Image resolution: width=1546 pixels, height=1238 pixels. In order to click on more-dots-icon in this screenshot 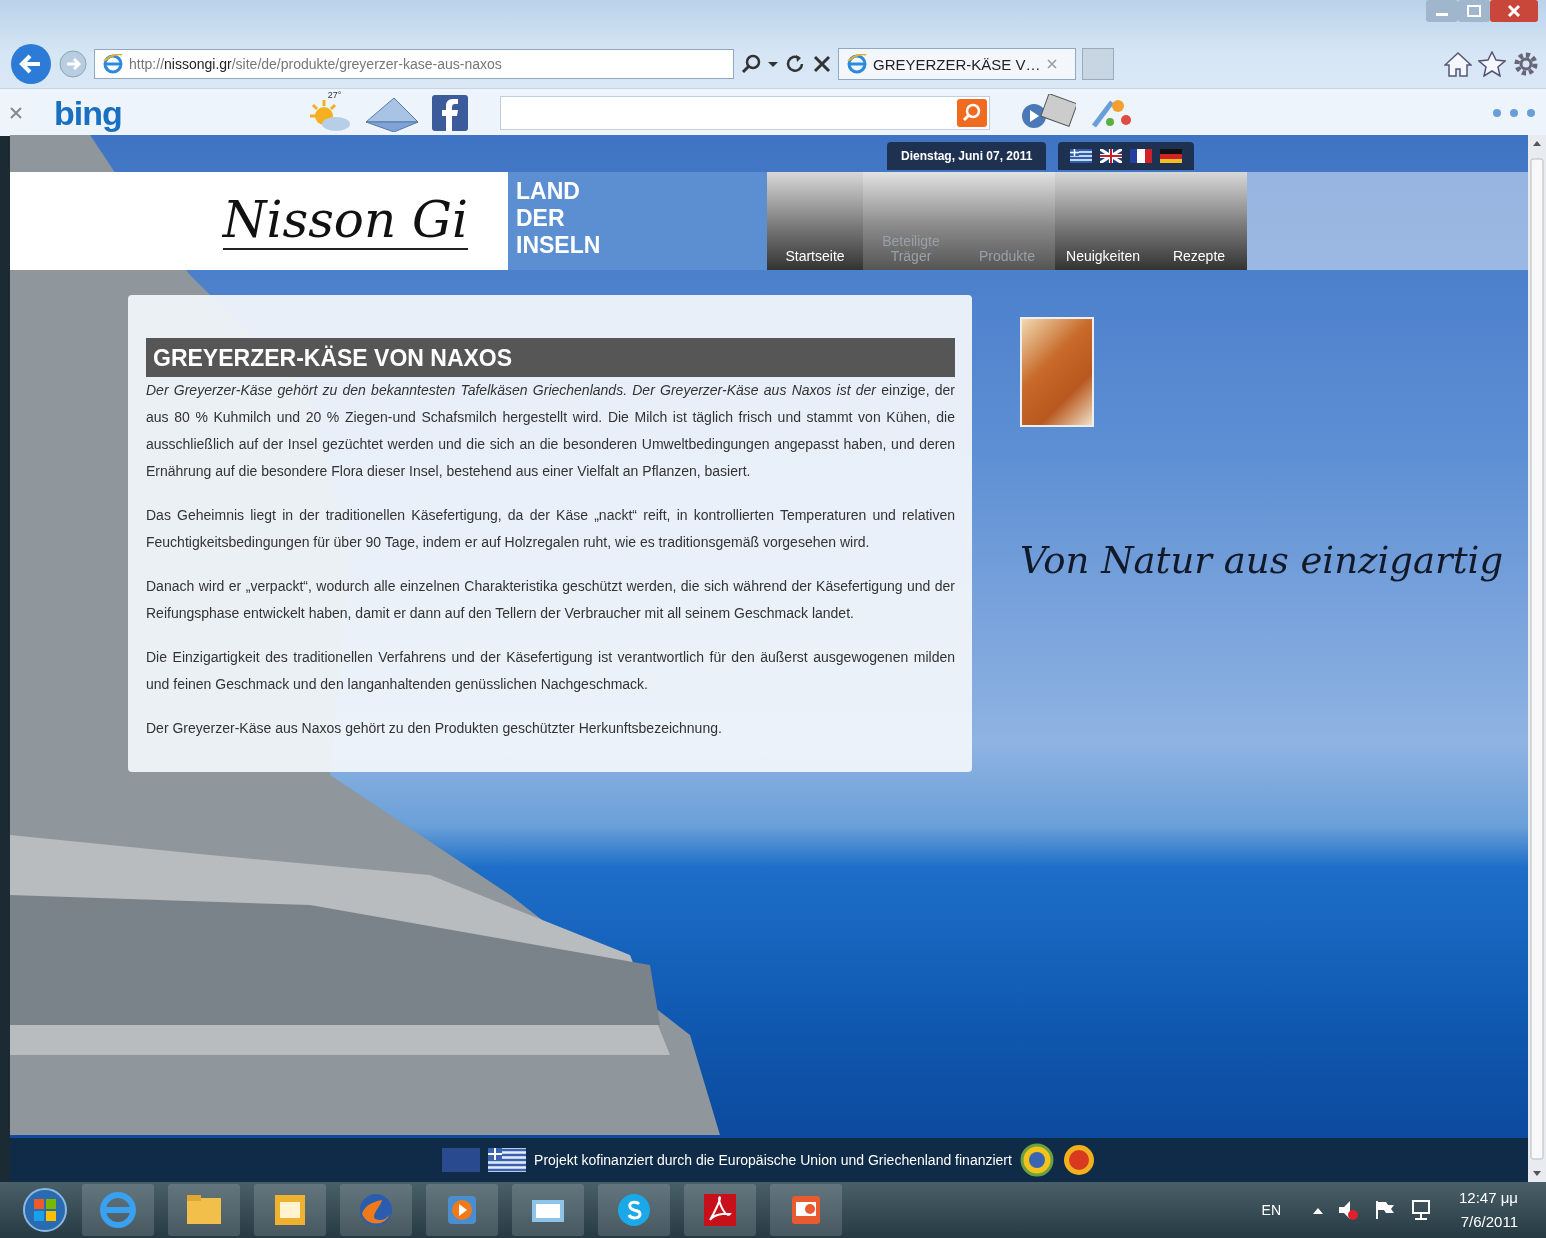, I will do `click(1514, 112)`.